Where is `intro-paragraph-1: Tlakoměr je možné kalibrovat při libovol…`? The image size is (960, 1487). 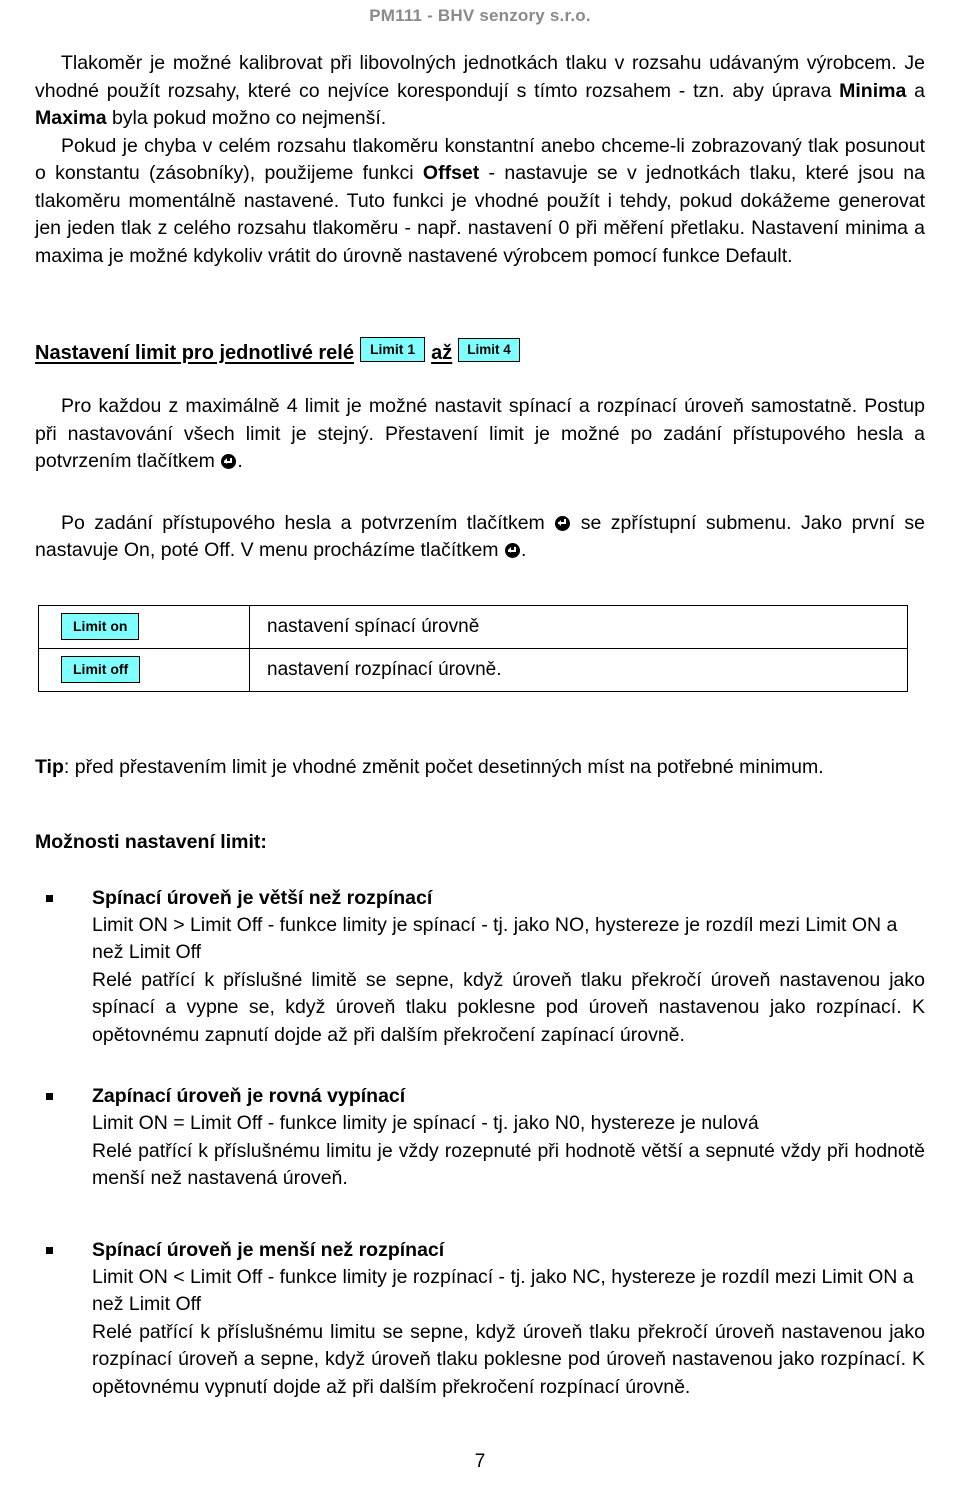 intro-paragraph-1: Tlakoměr je možné kalibrovat při libovol… is located at coordinates (480, 91).